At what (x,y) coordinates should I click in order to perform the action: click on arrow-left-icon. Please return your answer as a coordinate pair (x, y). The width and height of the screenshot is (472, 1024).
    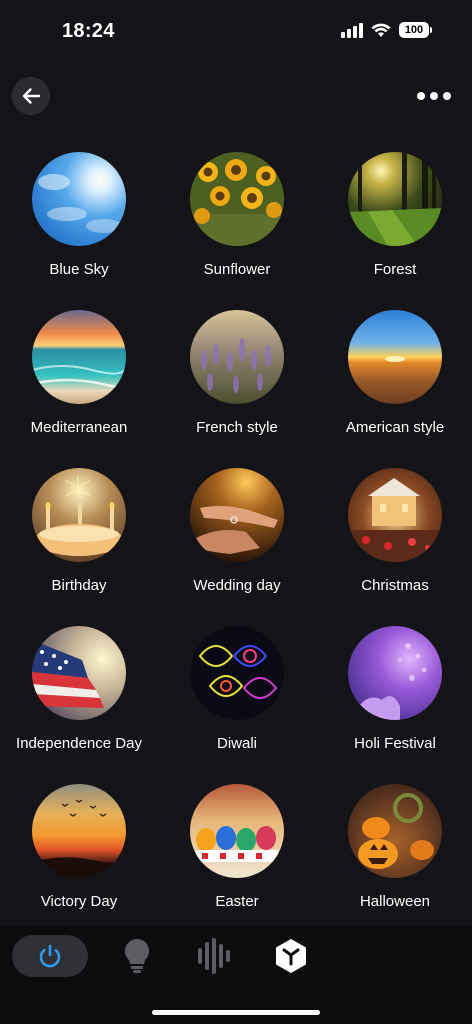
    Looking at the image, I should click on (31, 96).